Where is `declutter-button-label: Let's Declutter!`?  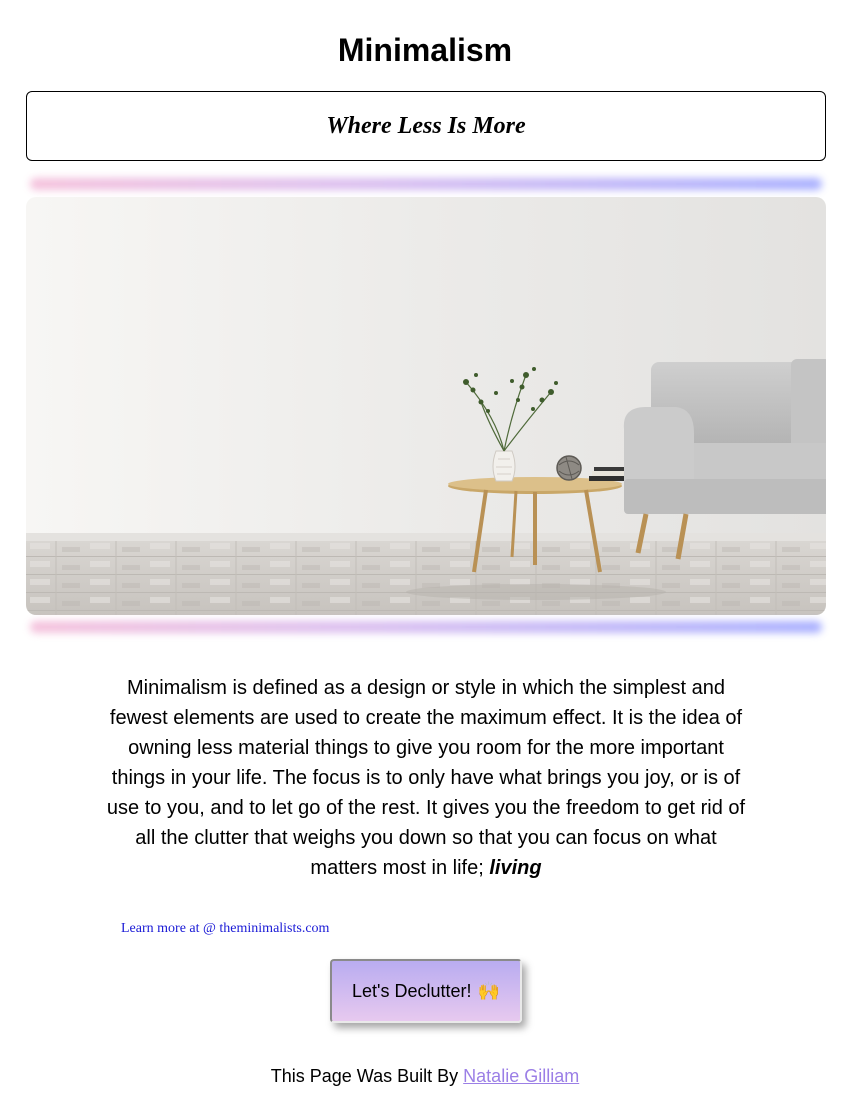 declutter-button-label: Let's Declutter! is located at coordinates (412, 990).